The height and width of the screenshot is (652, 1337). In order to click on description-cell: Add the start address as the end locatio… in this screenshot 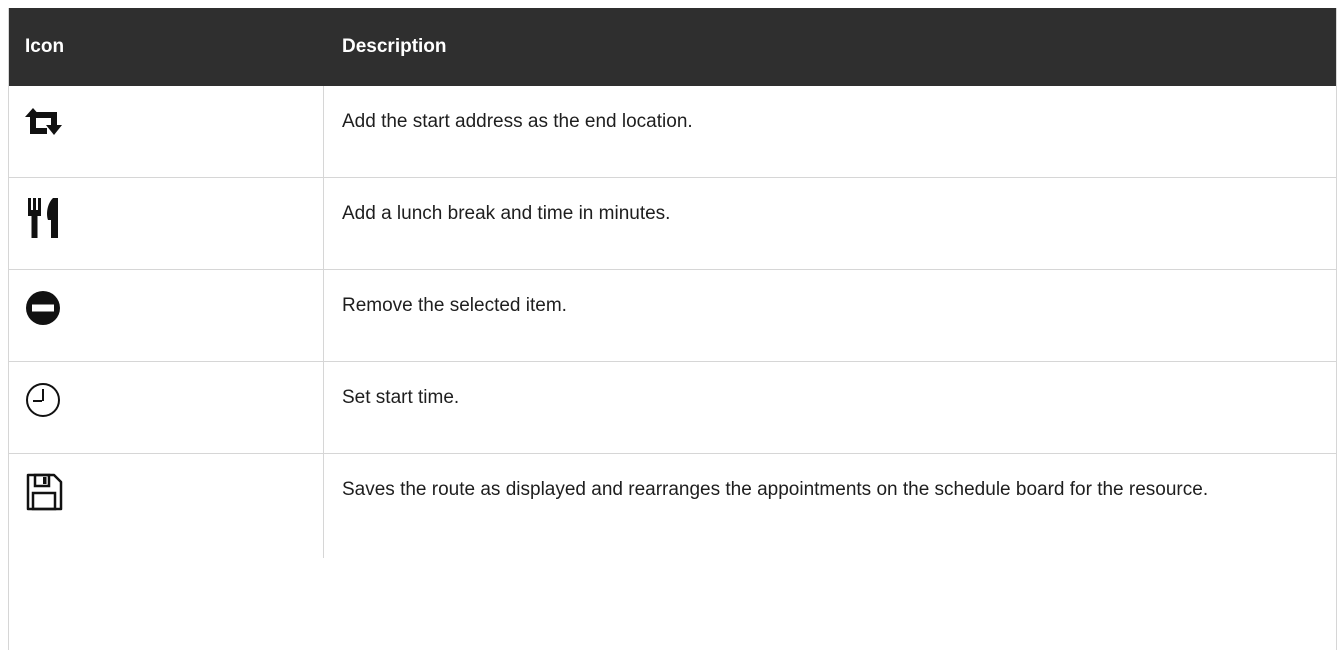, I will do `click(517, 121)`.